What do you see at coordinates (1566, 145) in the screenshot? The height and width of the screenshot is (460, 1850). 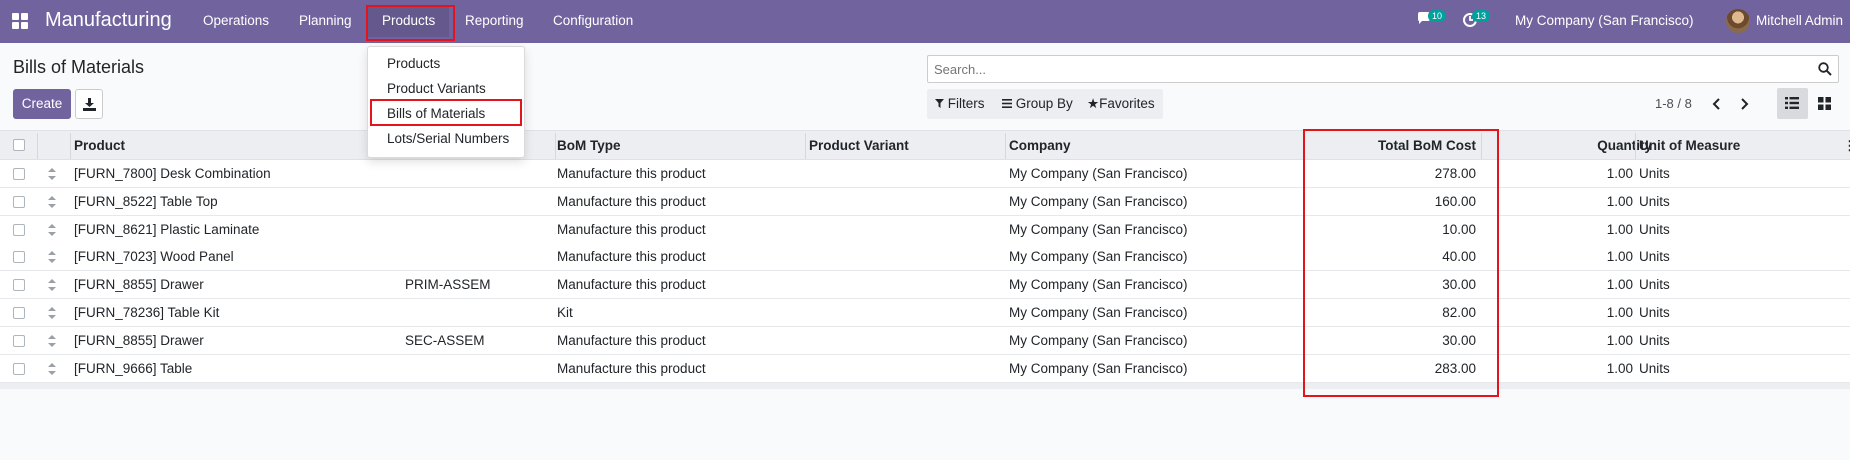 I see `column-quantity: Quantity` at bounding box center [1566, 145].